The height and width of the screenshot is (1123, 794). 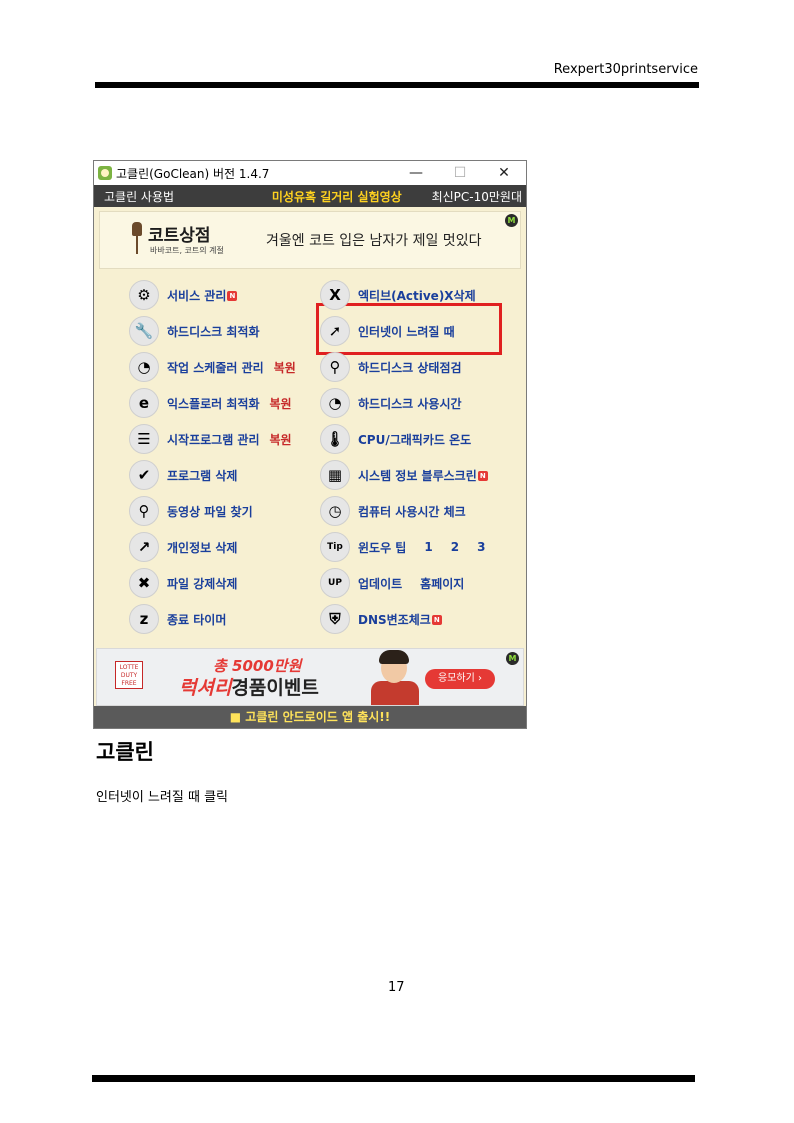 I want to click on right-menu-item-2-icon: ➚, so click(x=335, y=331).